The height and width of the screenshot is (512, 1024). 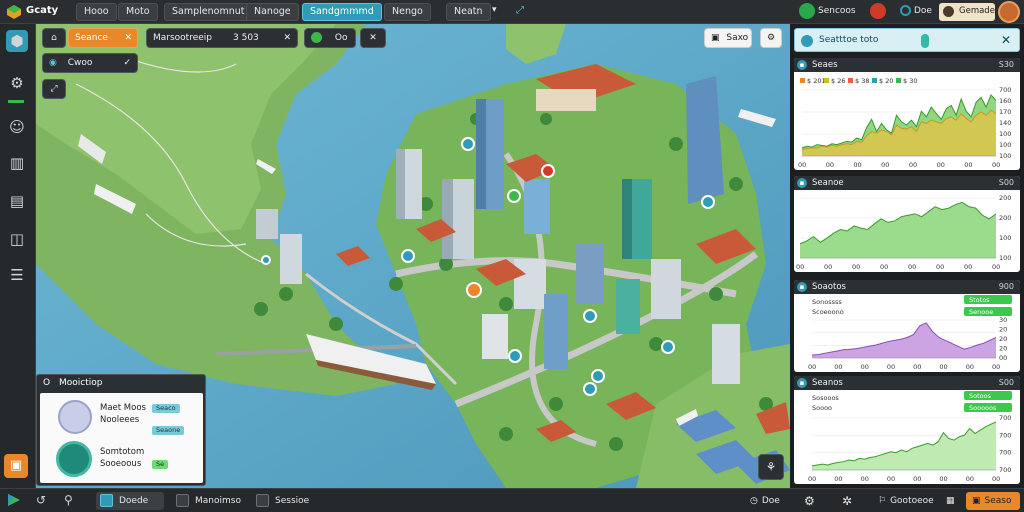 What do you see at coordinates (923, 11) in the screenshot?
I see `top-right-item-2: Doe` at bounding box center [923, 11].